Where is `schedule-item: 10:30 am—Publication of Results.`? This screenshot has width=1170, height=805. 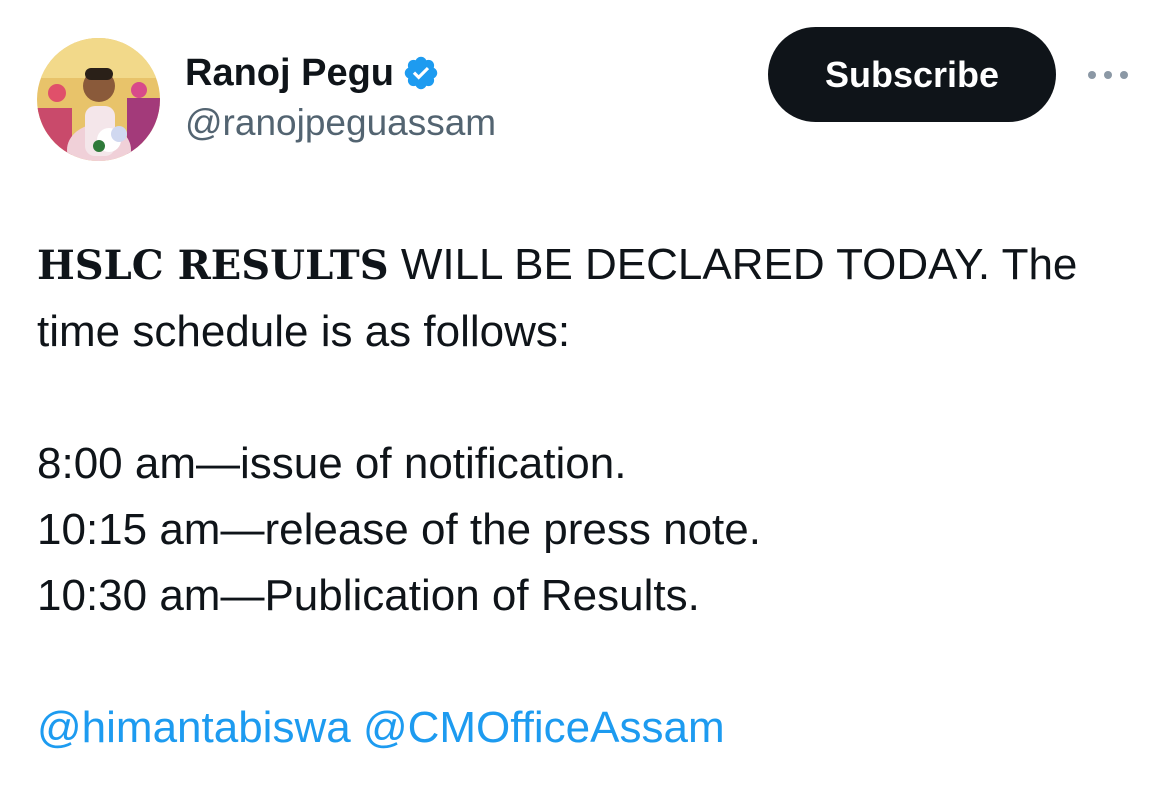 schedule-item: 10:30 am—Publication of Results. is located at coordinates (368, 595).